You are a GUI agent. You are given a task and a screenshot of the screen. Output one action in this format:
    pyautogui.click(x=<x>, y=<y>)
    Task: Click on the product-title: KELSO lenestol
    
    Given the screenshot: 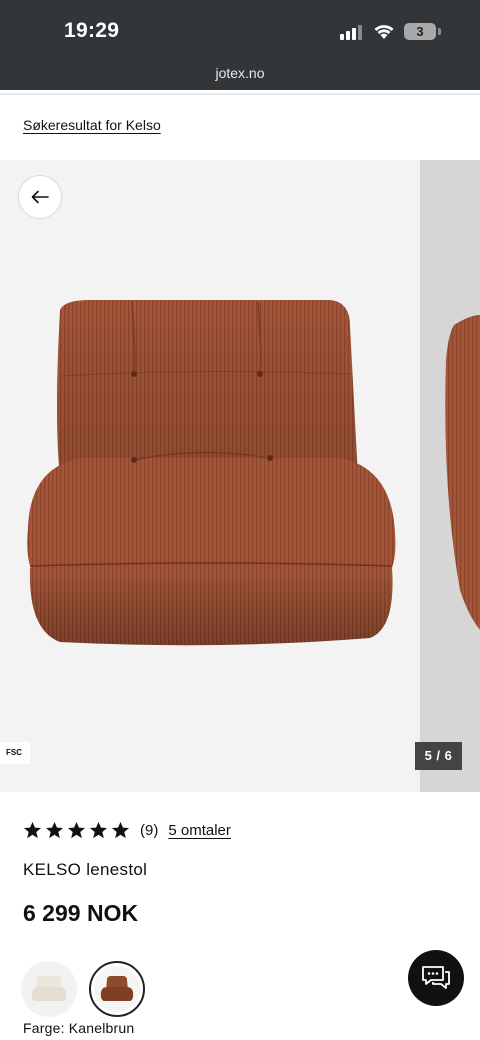 What is the action you would take?
    pyautogui.click(x=85, y=869)
    